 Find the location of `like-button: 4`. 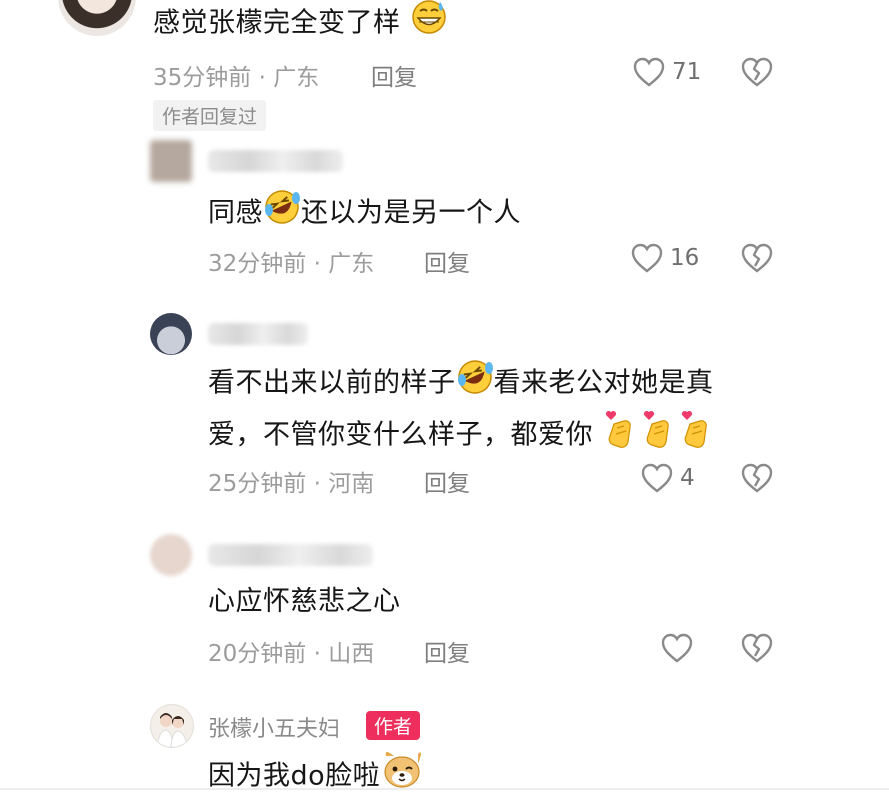

like-button: 4 is located at coordinates (667, 478).